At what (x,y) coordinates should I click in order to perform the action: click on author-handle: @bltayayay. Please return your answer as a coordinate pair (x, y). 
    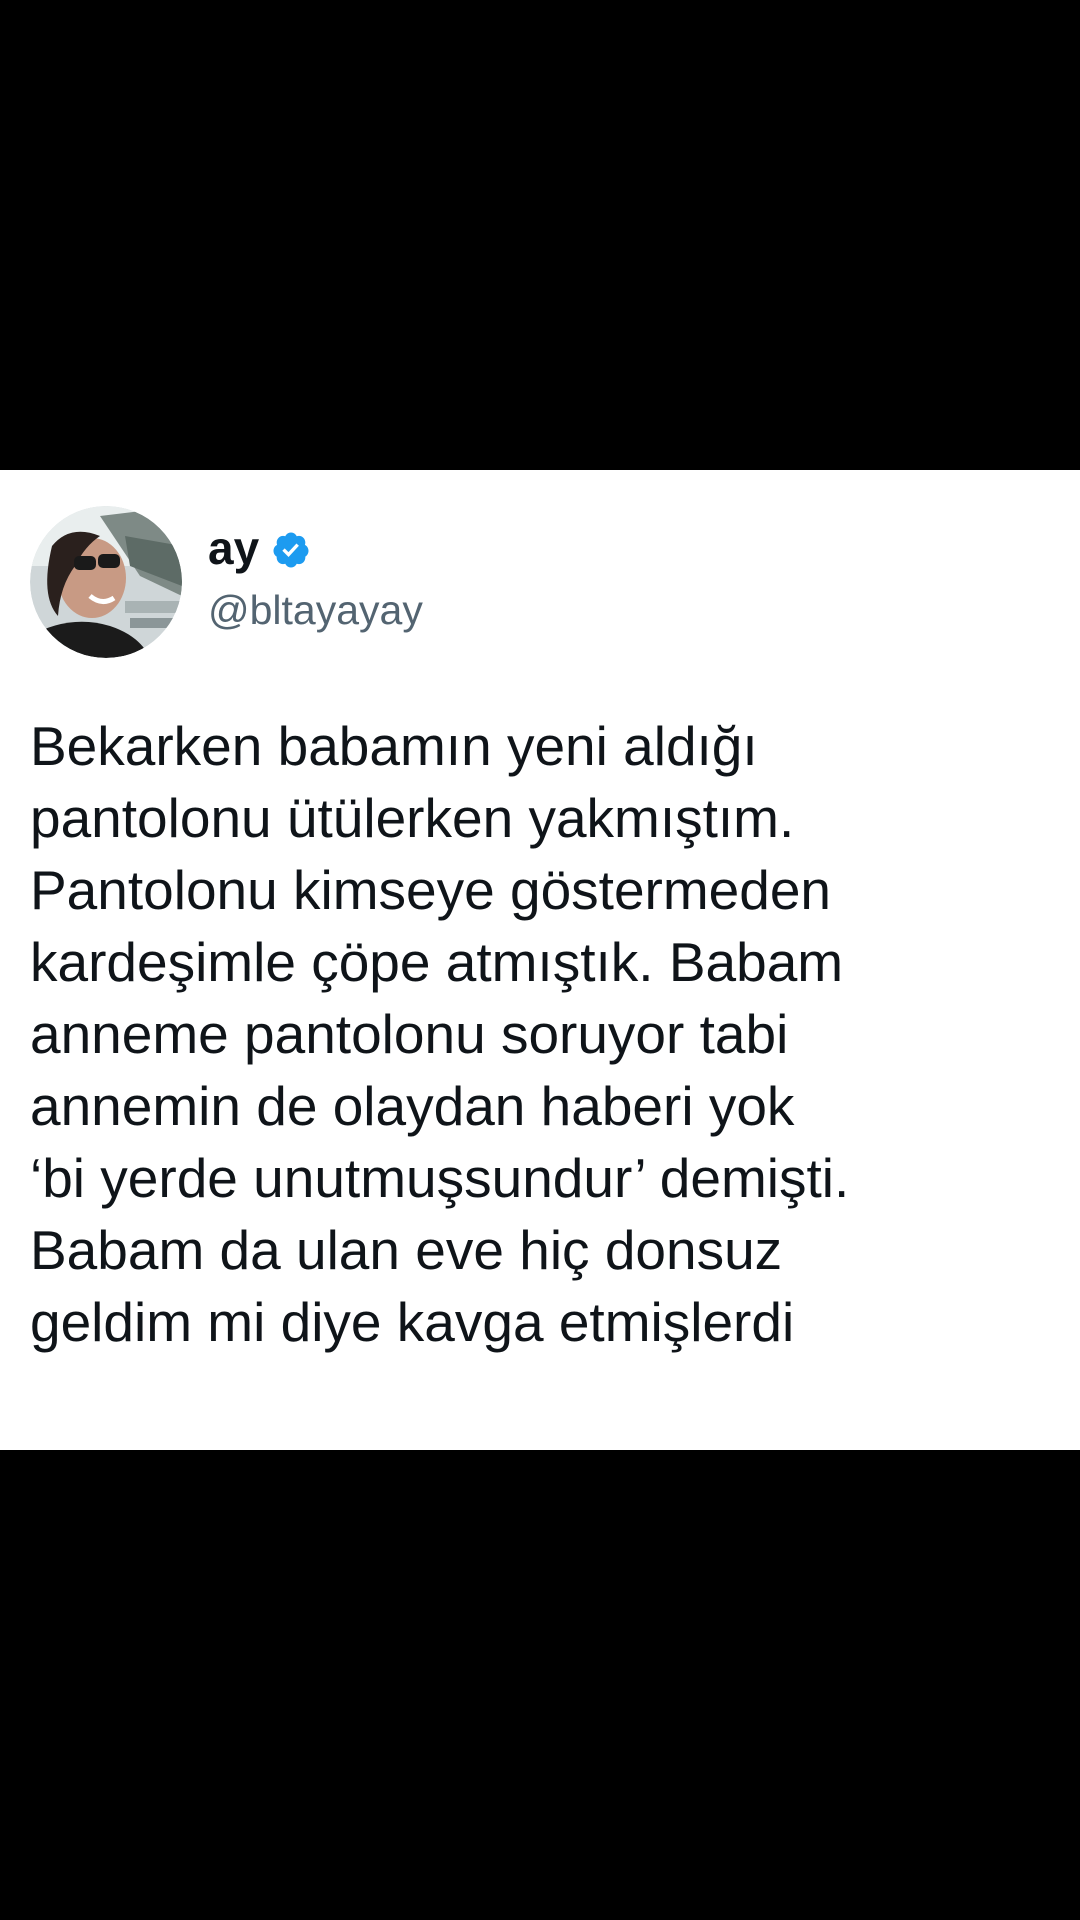
    Looking at the image, I should click on (315, 610).